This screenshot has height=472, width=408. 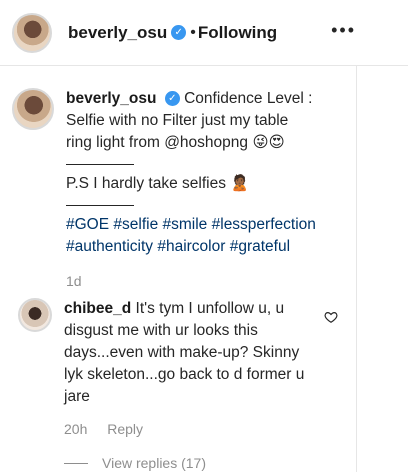 What do you see at coordinates (97, 308) in the screenshot?
I see `comment-username: chibee_d` at bounding box center [97, 308].